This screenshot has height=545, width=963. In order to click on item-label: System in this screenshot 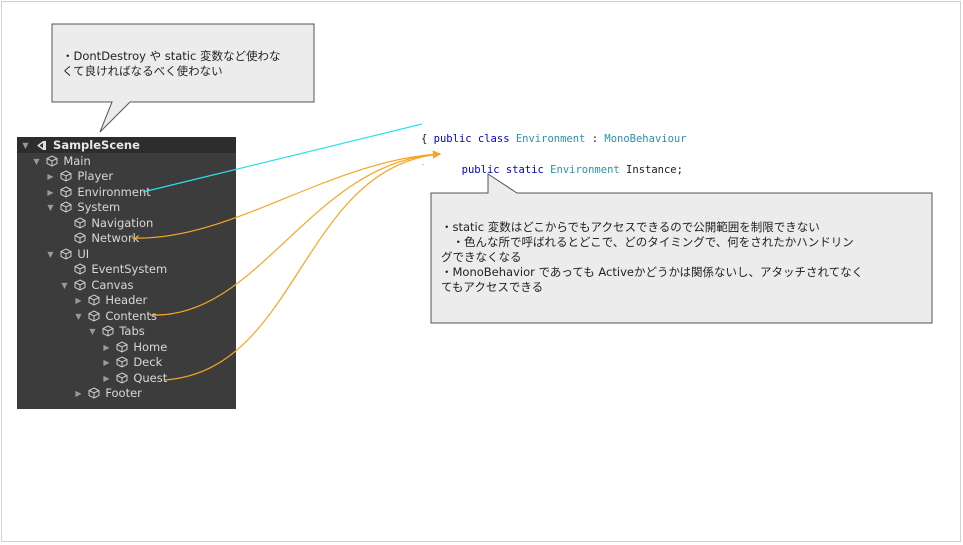, I will do `click(99, 207)`.